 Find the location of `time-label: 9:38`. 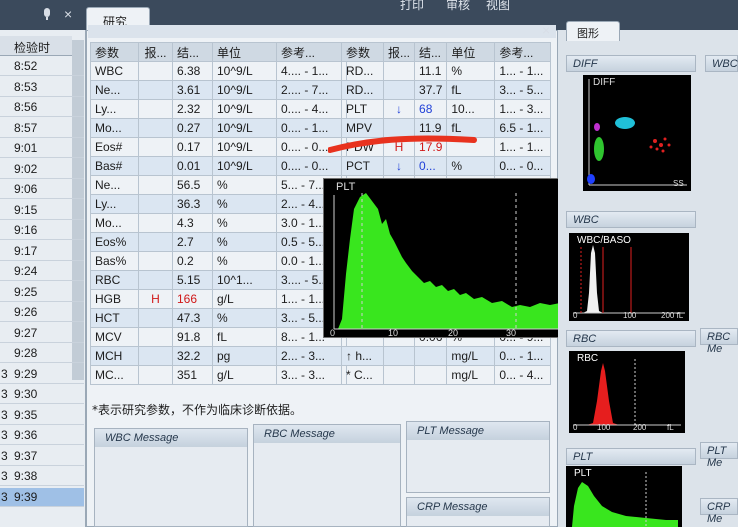

time-label: 9:38 is located at coordinates (26, 476).